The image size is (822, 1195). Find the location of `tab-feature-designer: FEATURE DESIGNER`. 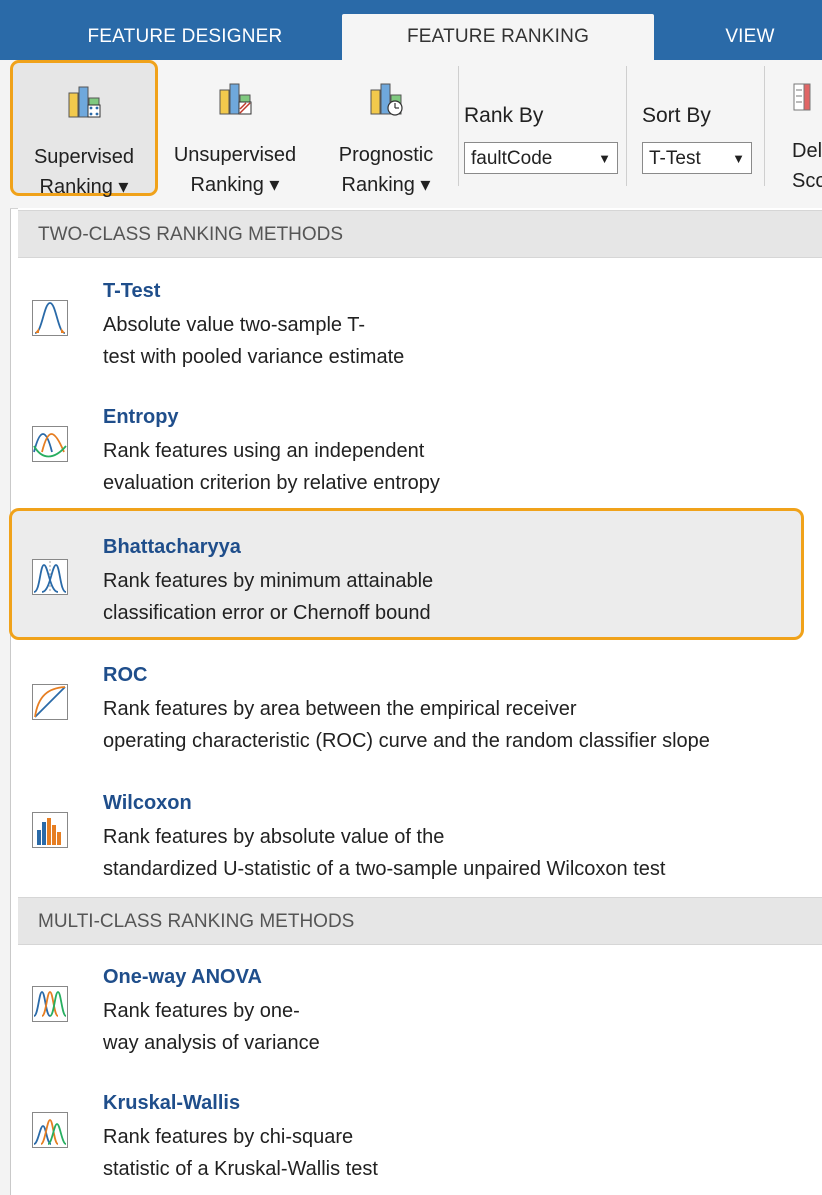

tab-feature-designer: FEATURE DESIGNER is located at coordinates (185, 37).